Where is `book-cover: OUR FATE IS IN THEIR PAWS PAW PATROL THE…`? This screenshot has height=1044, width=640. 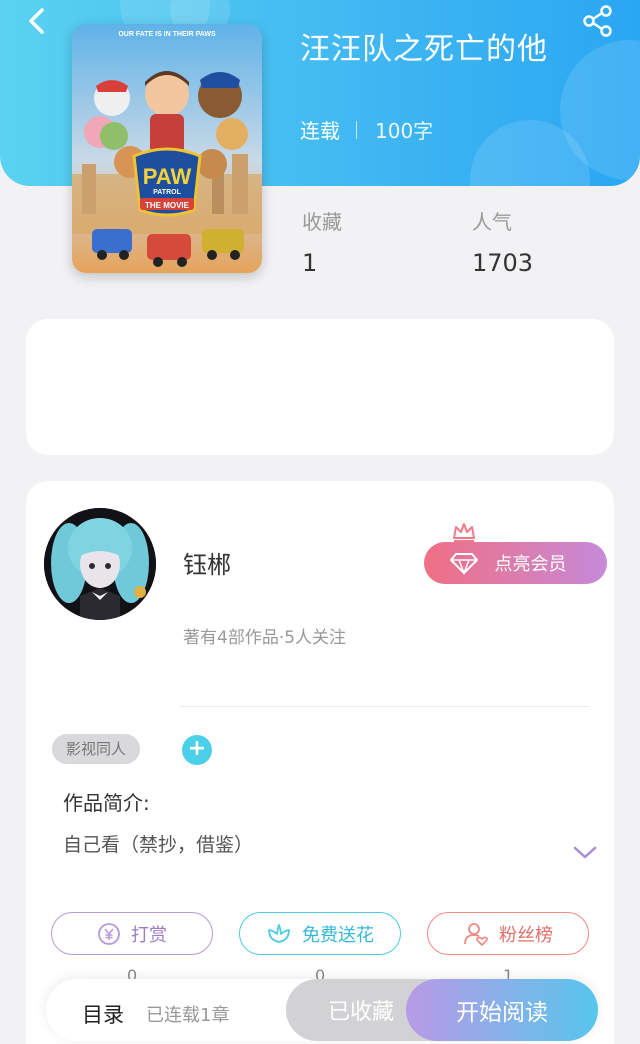
book-cover: OUR FATE IS IN THEIR PAWS PAW PATROL THE… is located at coordinates (167, 148).